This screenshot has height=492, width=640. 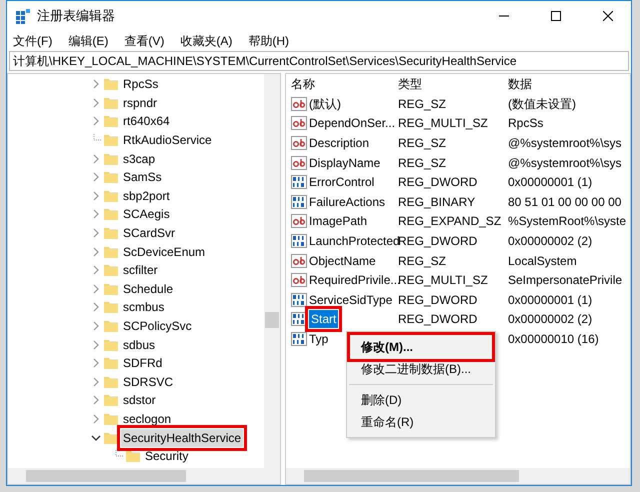 What do you see at coordinates (569, 84) in the screenshot?
I see `column-header: 数据` at bounding box center [569, 84].